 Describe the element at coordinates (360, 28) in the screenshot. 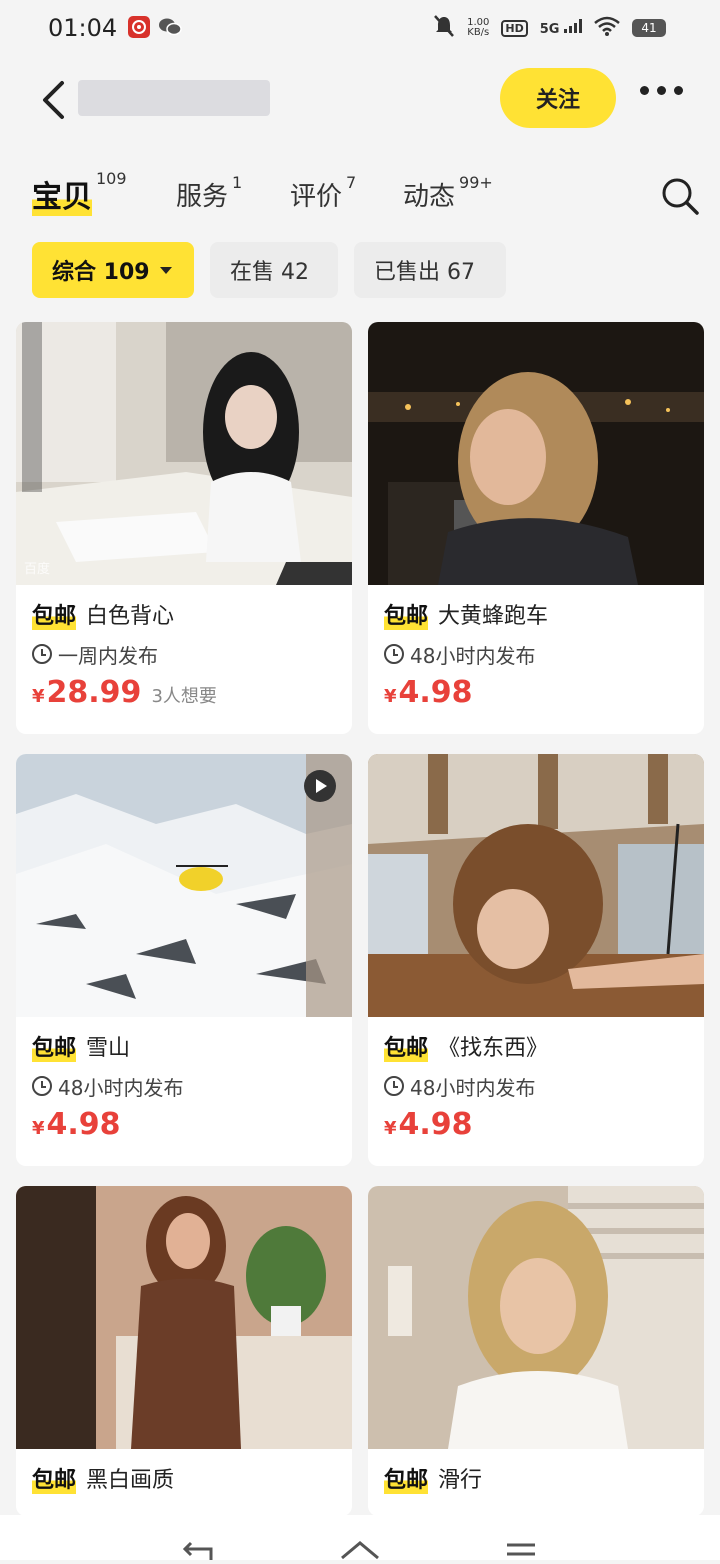

I see `status-bar: 01:04 1.00 KB/s HD 5G 41` at that location.